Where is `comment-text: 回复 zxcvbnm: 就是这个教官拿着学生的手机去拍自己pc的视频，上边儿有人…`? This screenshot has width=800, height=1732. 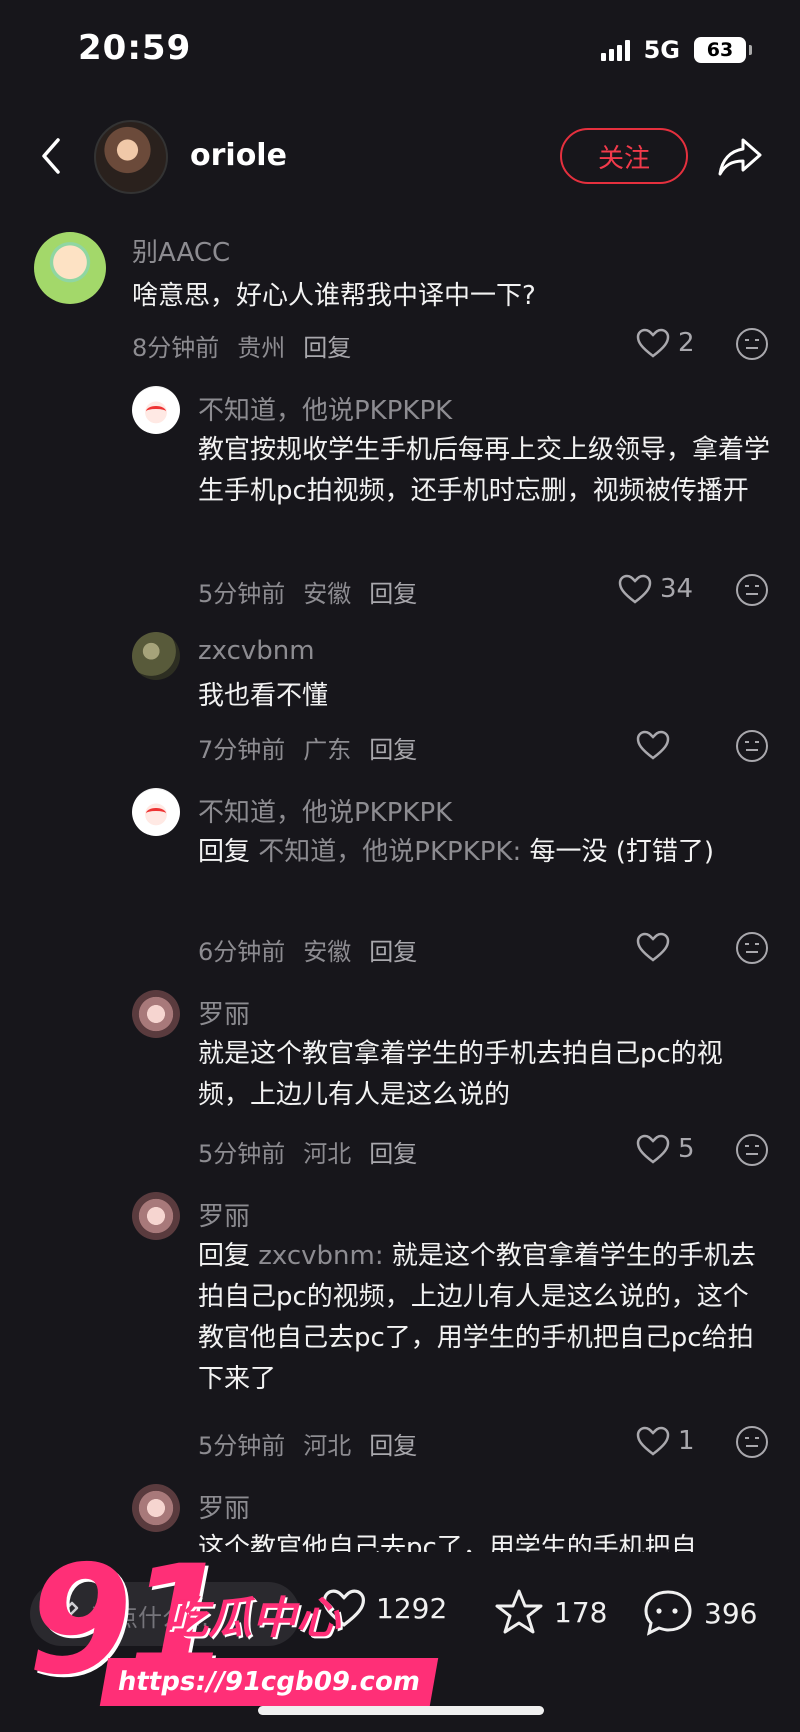
comment-text: 回复 zxcvbnm: 就是这个教官拿着学生的手机去拍自己pc的视频，上边儿有人… is located at coordinates (484, 1318).